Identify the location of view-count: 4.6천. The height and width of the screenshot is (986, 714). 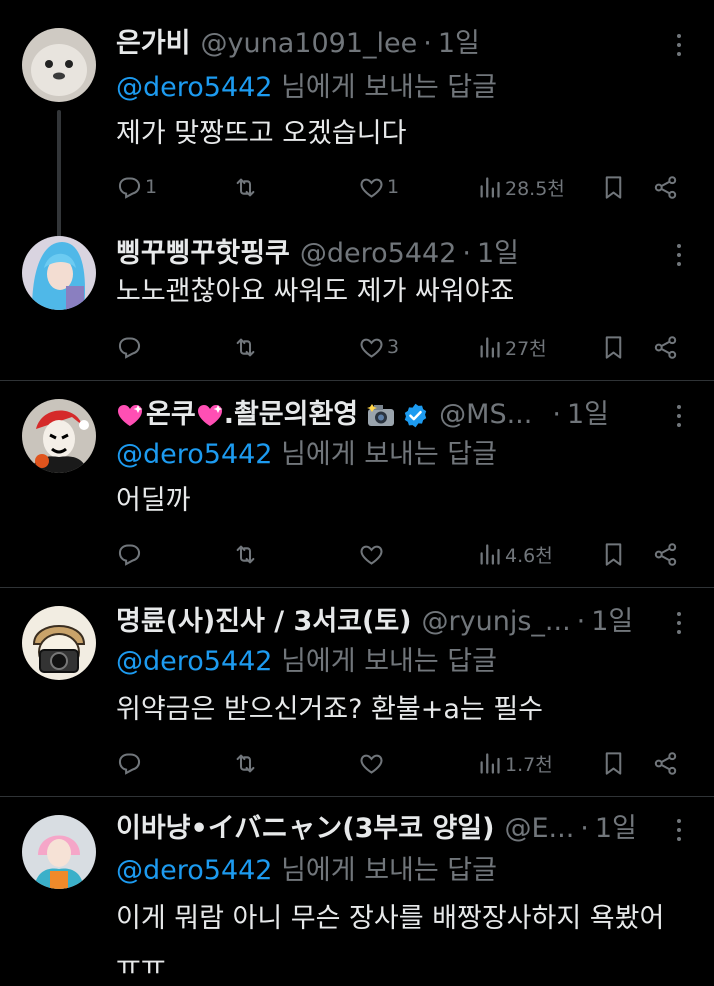
(529, 555).